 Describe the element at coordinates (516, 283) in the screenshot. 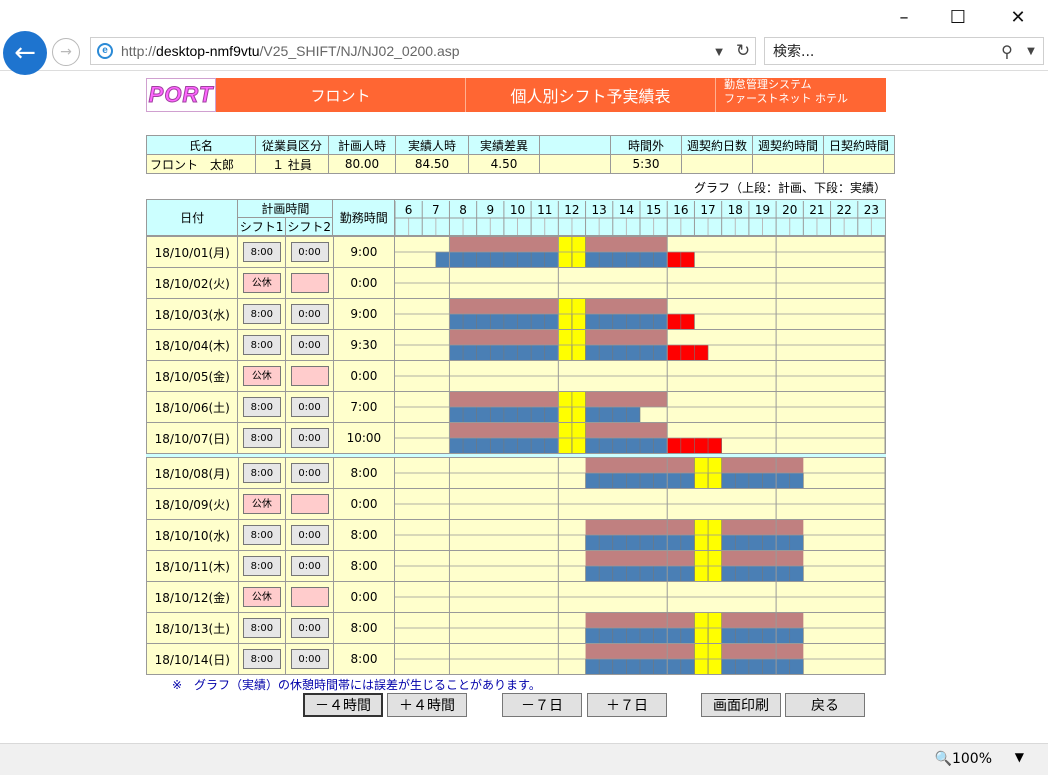

I see `day-row: 18/10/02(火) 公休 0:00` at that location.